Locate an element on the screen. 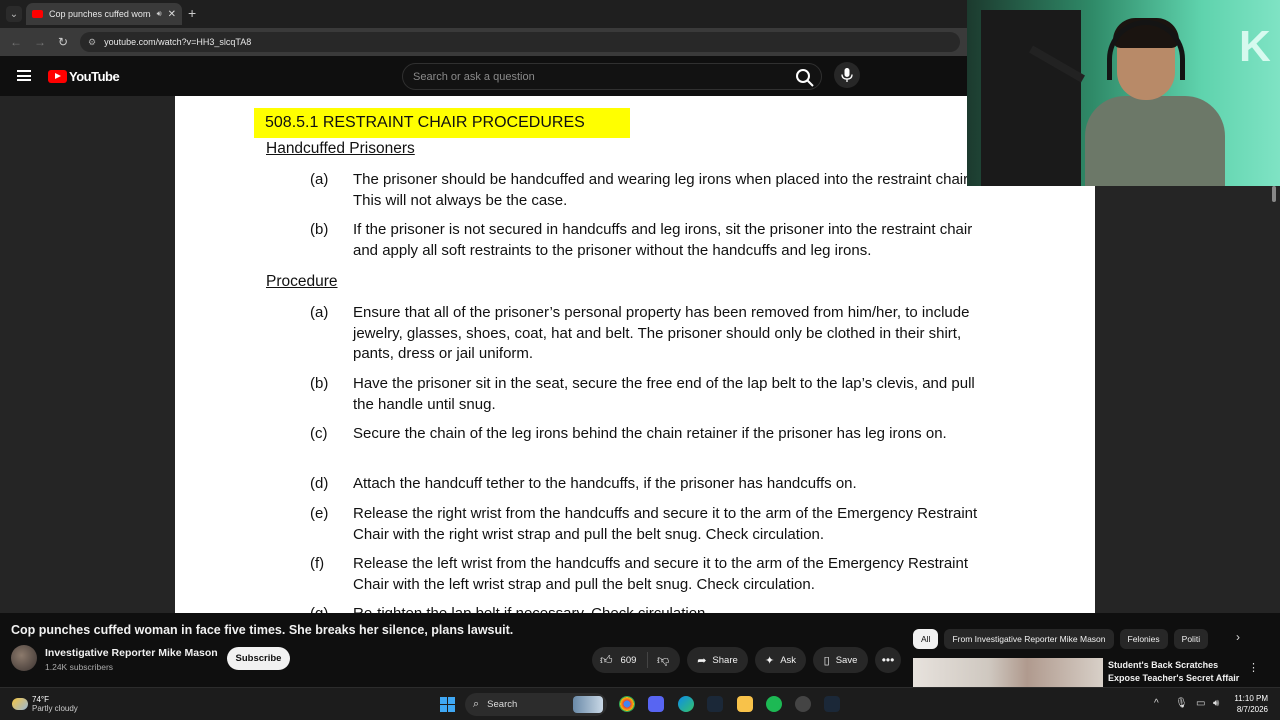  sparkle-icon: ✦ is located at coordinates (769, 660).